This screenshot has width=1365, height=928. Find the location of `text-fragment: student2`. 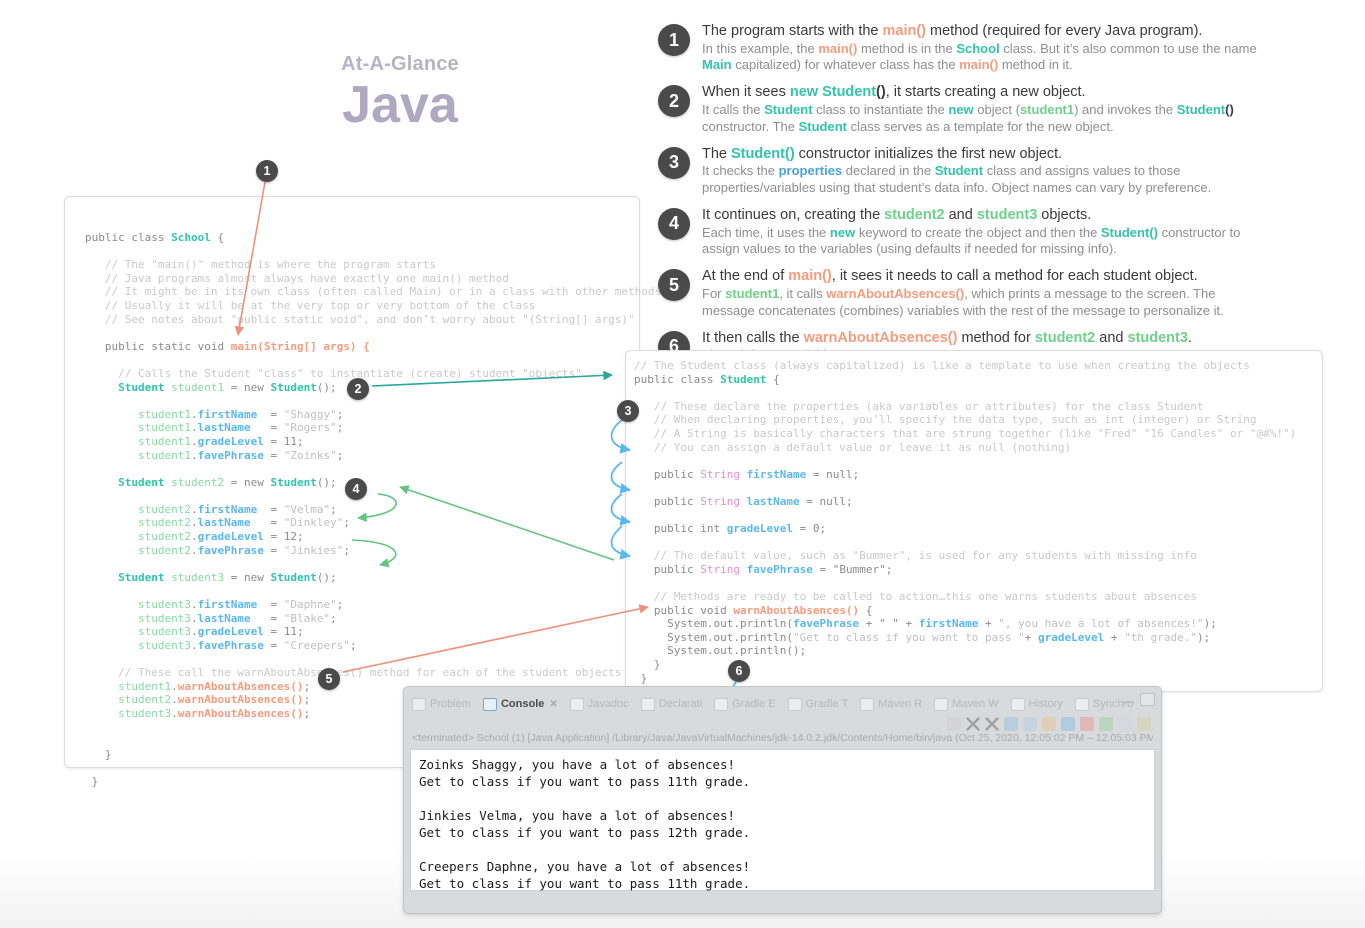

text-fragment: student2 is located at coordinates (1065, 337).